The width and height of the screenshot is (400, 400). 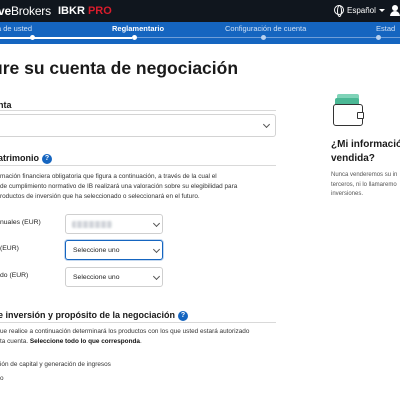 I want to click on objective-option: o, so click(x=2, y=378).